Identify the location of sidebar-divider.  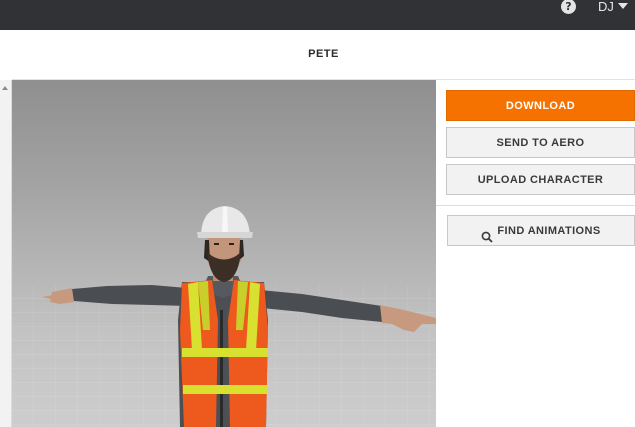
(535, 205).